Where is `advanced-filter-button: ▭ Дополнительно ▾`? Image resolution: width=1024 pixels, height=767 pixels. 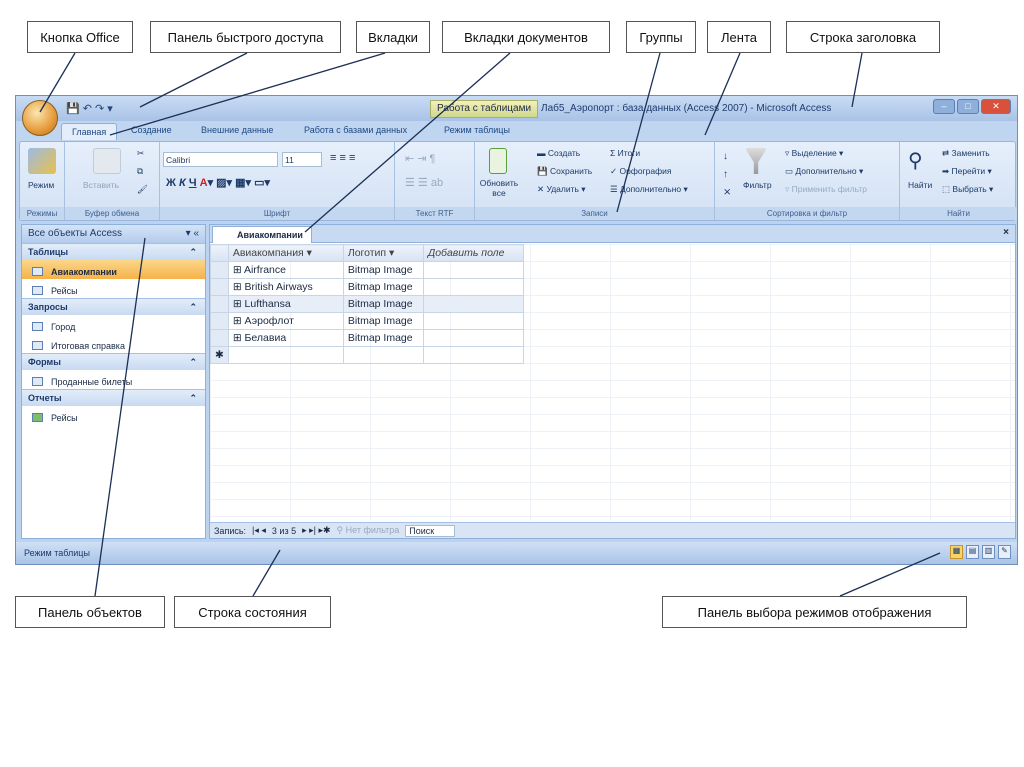 advanced-filter-button: ▭ Дополнительно ▾ is located at coordinates (824, 171).